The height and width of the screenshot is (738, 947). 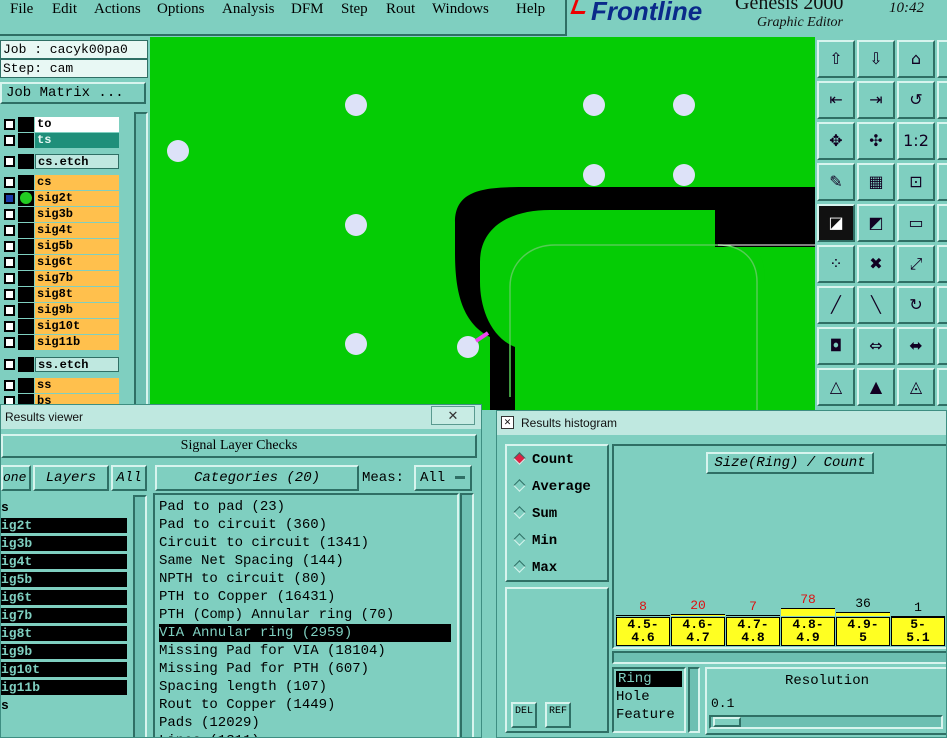 I want to click on category-item: Pad to circuit (360), so click(x=243, y=525).